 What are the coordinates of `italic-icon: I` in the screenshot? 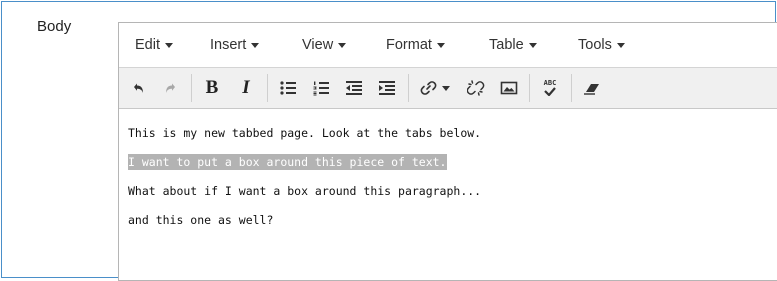 It's located at (246, 87).